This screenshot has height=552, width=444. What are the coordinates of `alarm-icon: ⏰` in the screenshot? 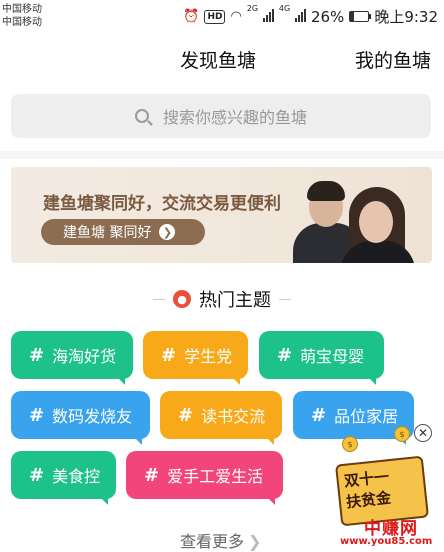 It's located at (191, 16).